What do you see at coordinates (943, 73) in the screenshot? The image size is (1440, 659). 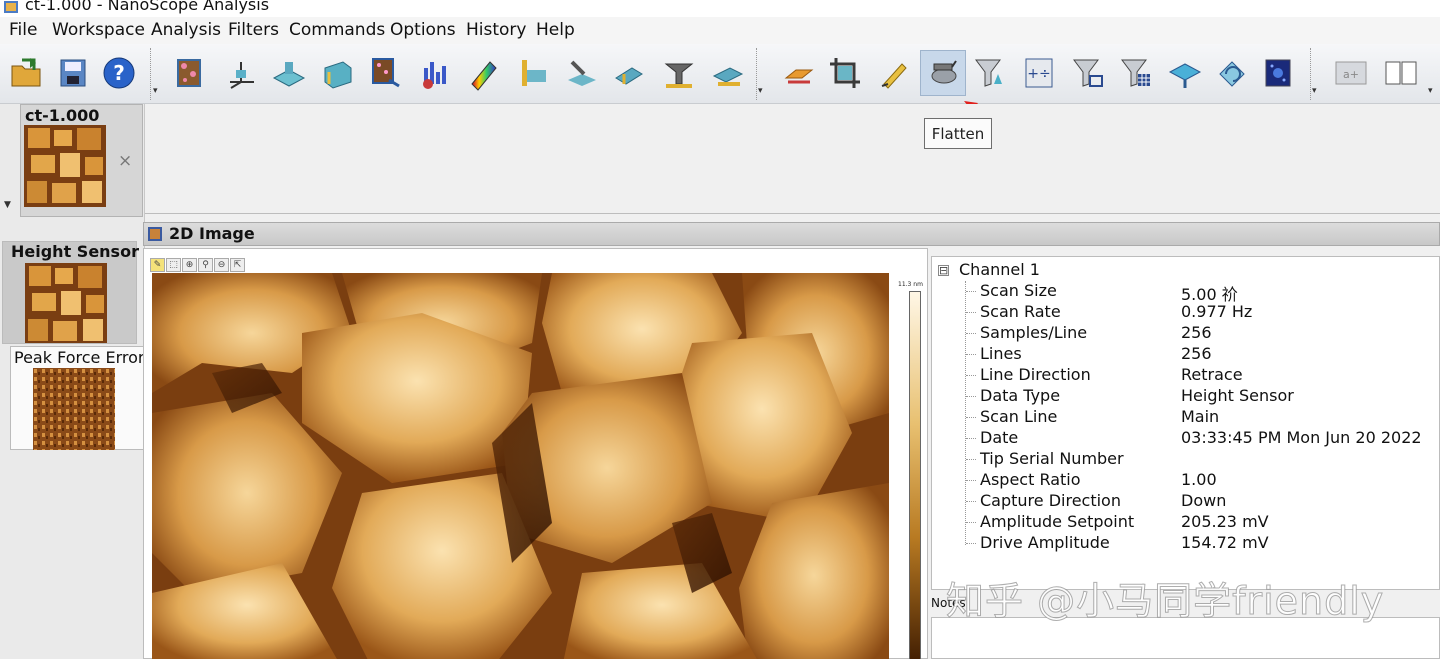 I see `flatten-tool-button` at bounding box center [943, 73].